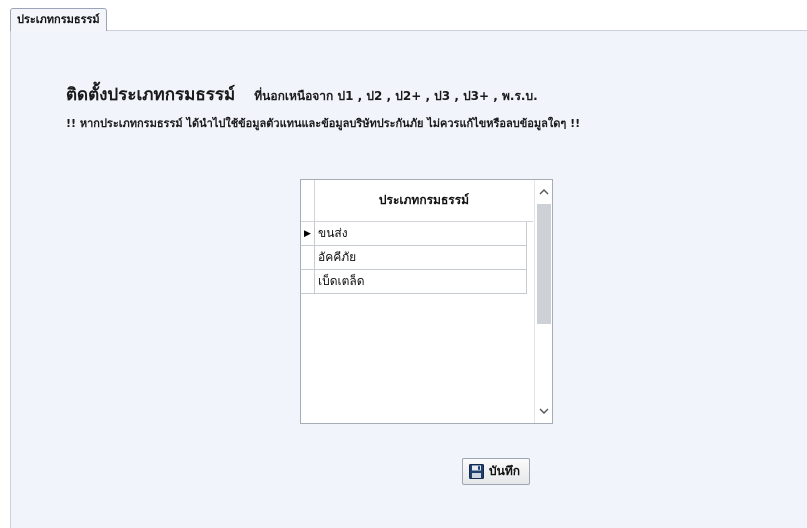 Image resolution: width=807 pixels, height=528 pixels. I want to click on table-cell: ขนส่ง, so click(421, 233).